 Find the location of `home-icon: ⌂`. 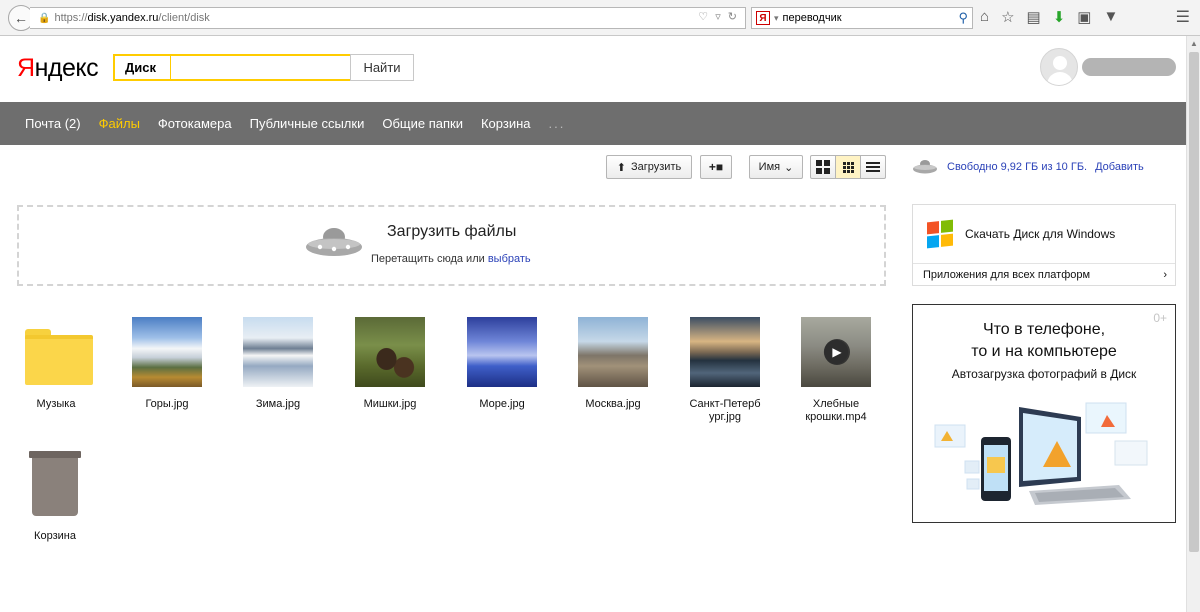

home-icon: ⌂ is located at coordinates (984, 17).